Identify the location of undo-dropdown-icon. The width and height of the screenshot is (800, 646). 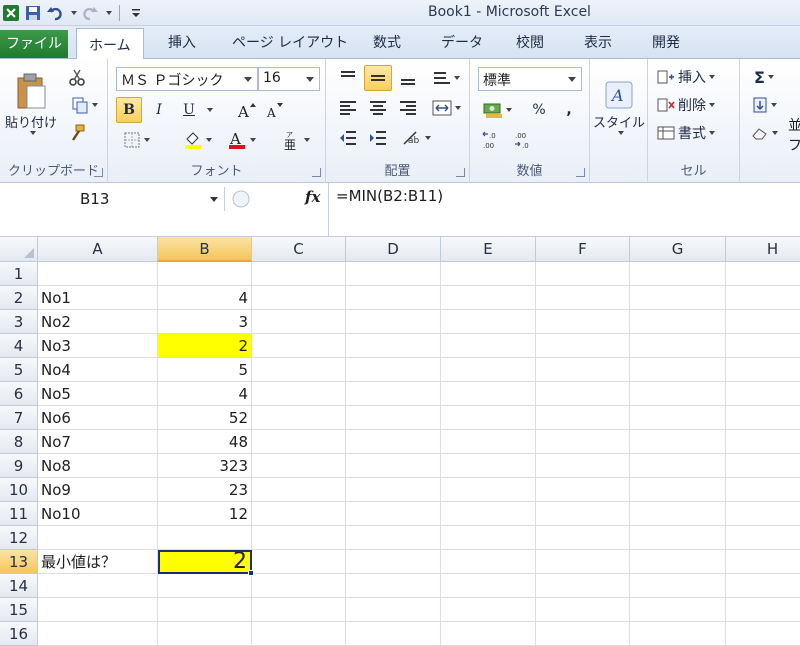
(74, 13).